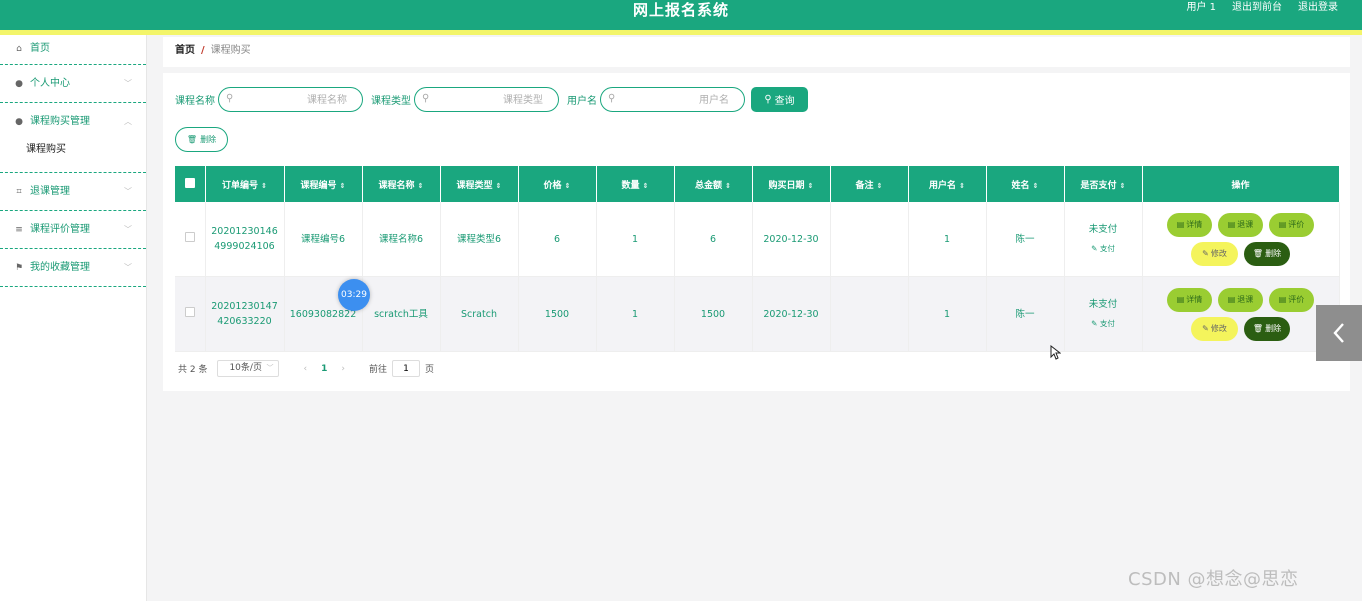 Image resolution: width=1362 pixels, height=601 pixels. What do you see at coordinates (1201, 9) in the screenshot?
I see `current-user-link: 用户 1` at bounding box center [1201, 9].